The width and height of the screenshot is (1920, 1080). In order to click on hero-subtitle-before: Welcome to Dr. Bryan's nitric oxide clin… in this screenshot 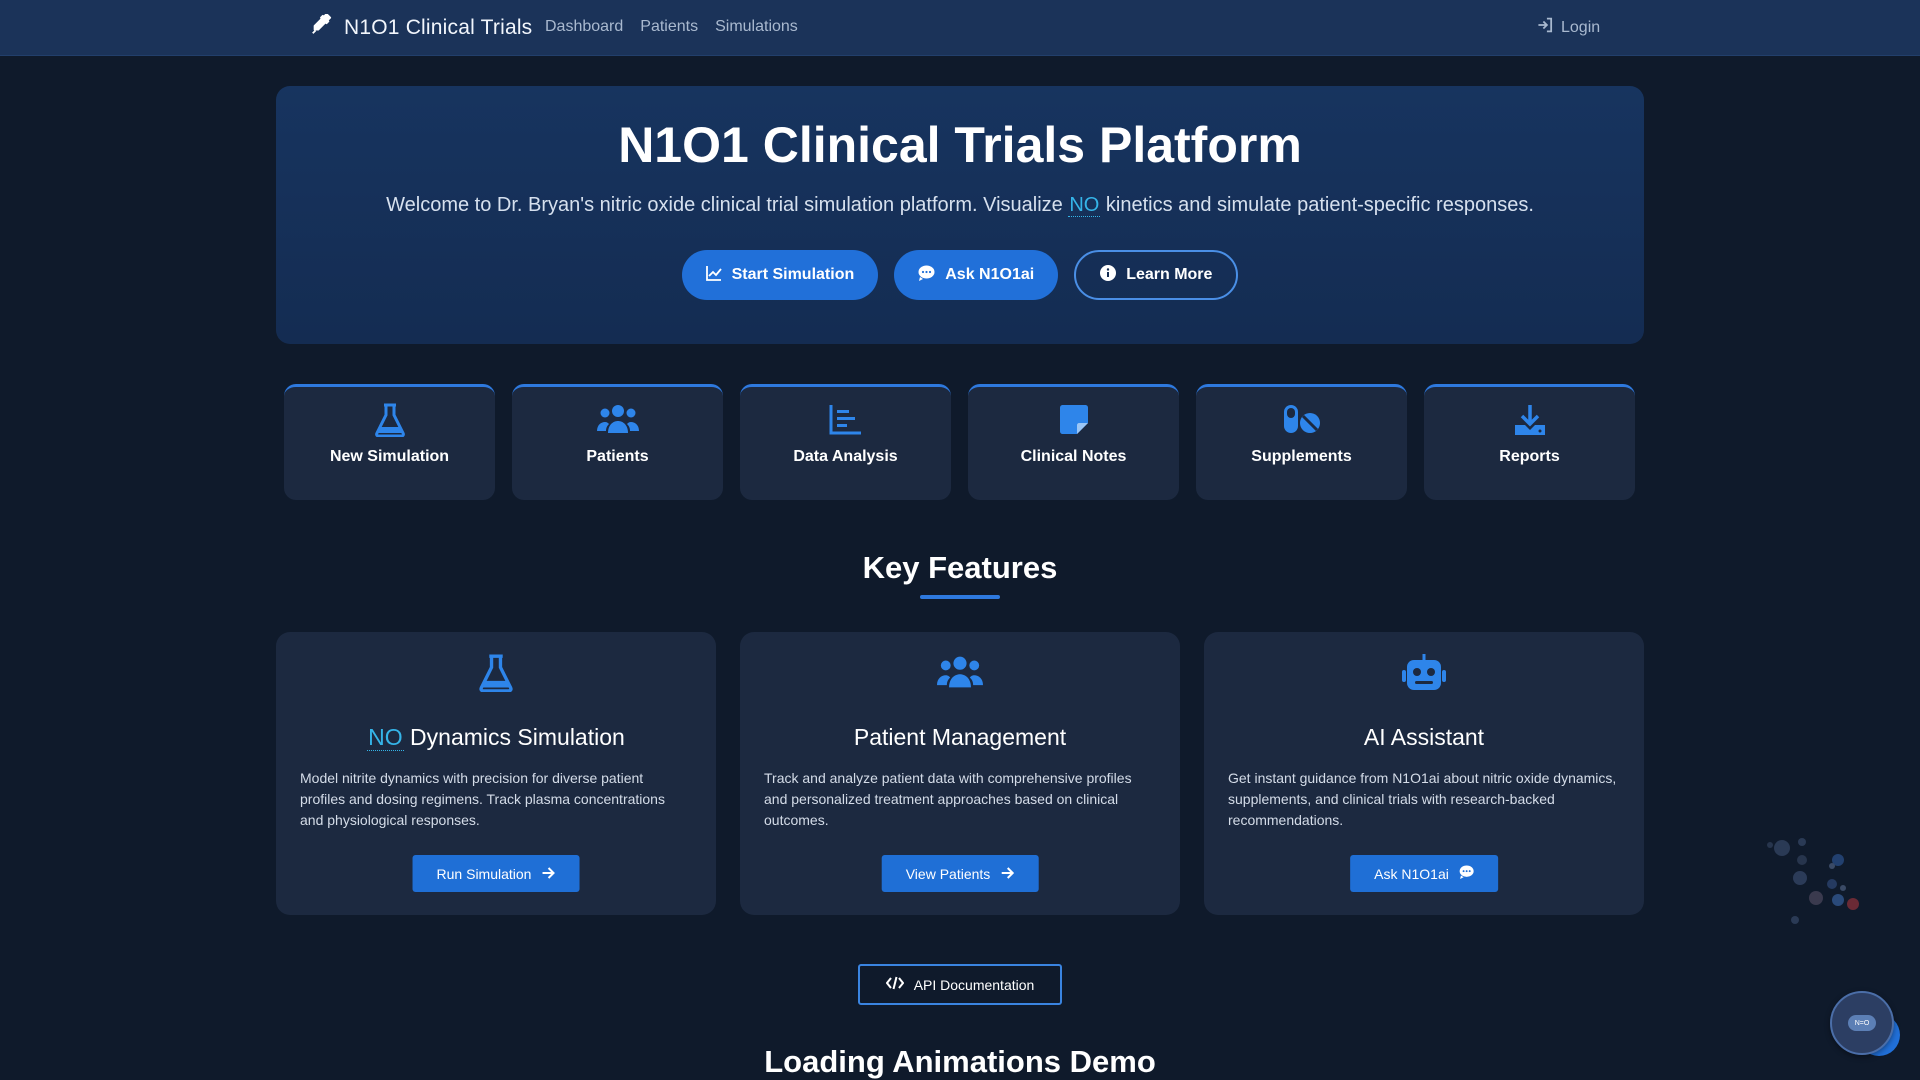, I will do `click(727, 205)`.